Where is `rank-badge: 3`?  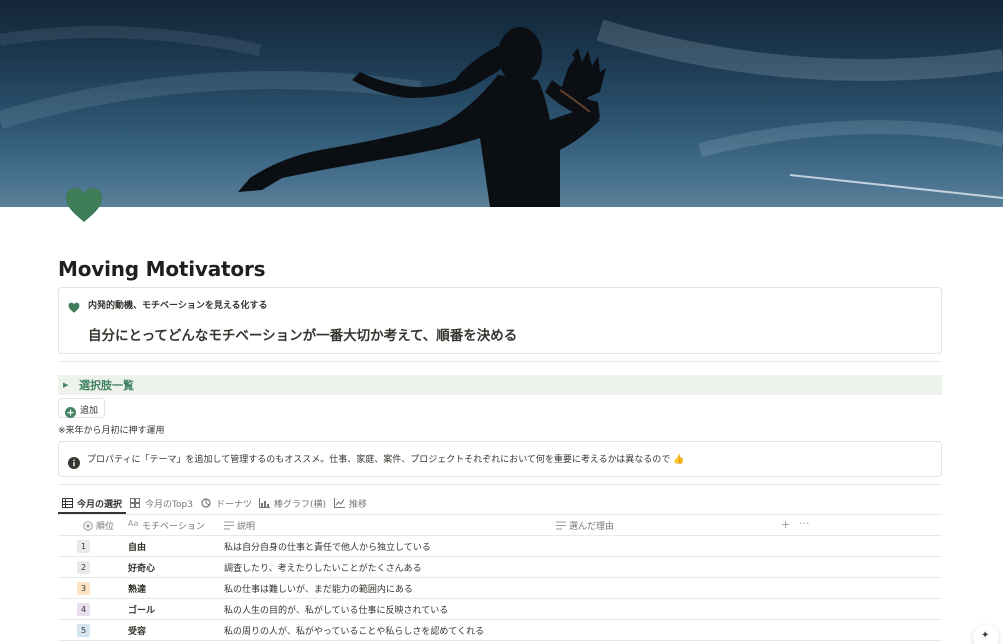
rank-badge: 3 is located at coordinates (83, 588).